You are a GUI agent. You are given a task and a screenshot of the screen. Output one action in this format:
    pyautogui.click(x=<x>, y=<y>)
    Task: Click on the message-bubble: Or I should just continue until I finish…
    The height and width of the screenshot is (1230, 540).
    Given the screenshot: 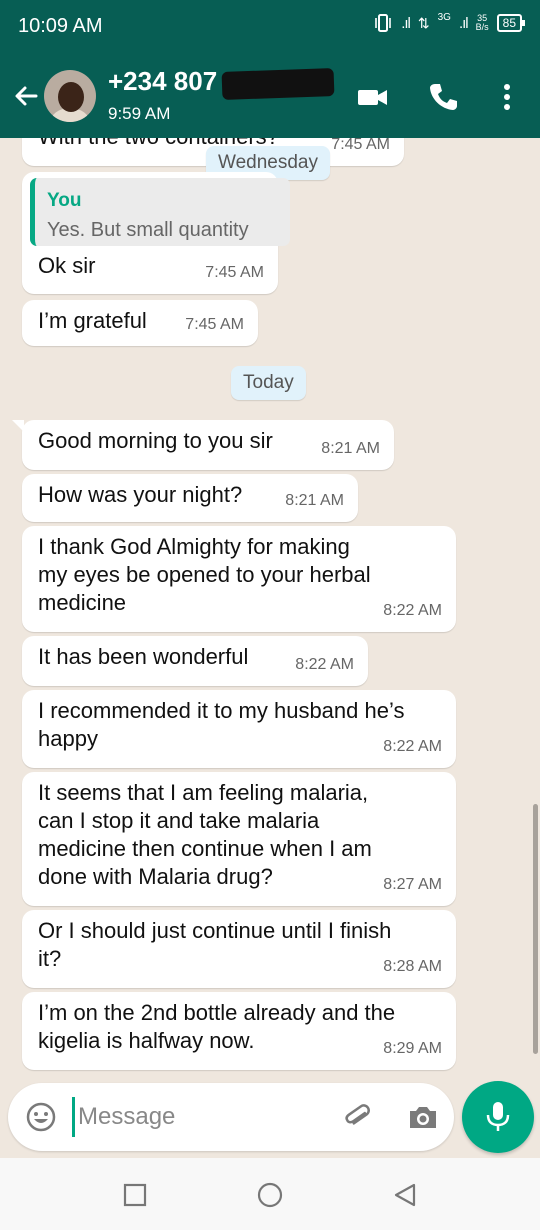 What is the action you would take?
    pyautogui.click(x=239, y=949)
    